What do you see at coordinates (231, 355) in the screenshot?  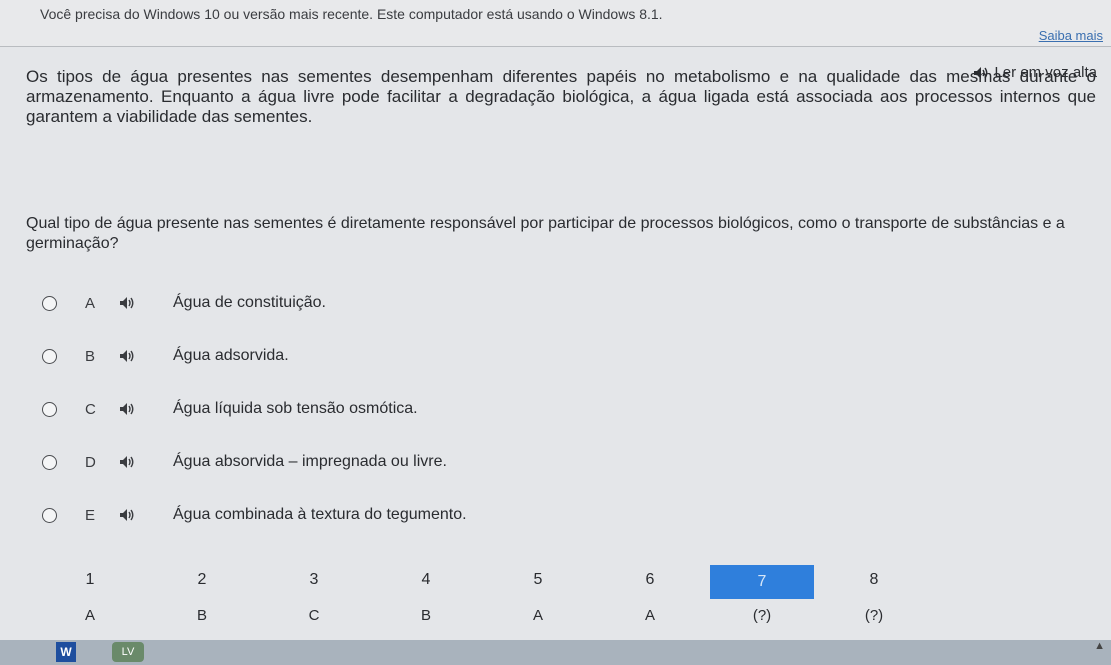 I see `option-text: Água adsorvida.` at bounding box center [231, 355].